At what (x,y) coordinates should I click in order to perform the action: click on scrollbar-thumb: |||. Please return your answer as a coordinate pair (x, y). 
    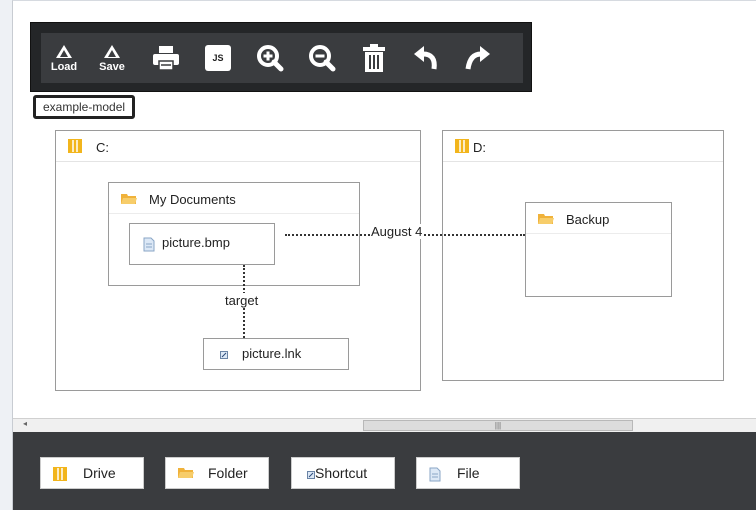
    Looking at the image, I should click on (498, 425).